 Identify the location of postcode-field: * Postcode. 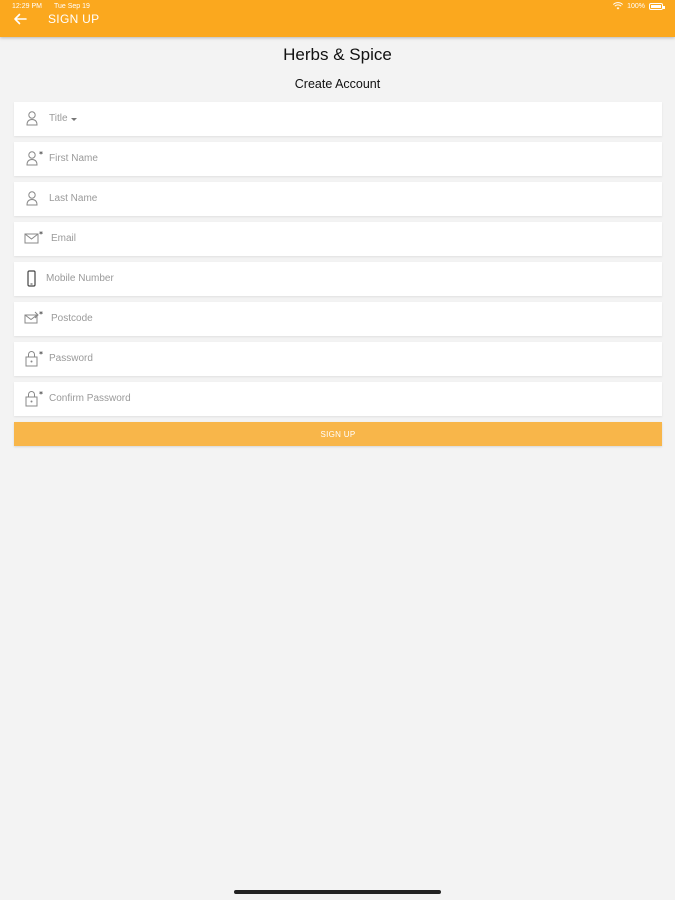
(338, 319).